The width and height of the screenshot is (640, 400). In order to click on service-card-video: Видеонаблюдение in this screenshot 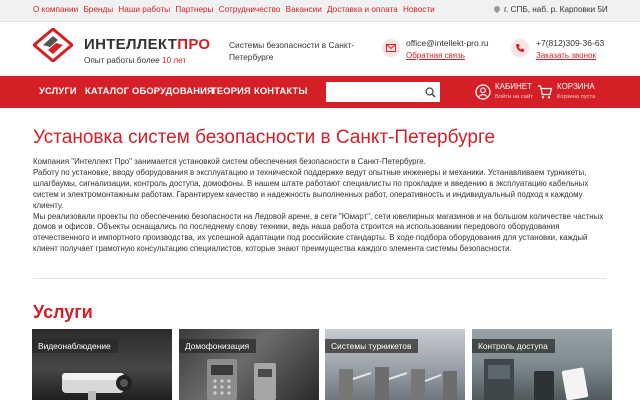, I will do `click(102, 364)`.